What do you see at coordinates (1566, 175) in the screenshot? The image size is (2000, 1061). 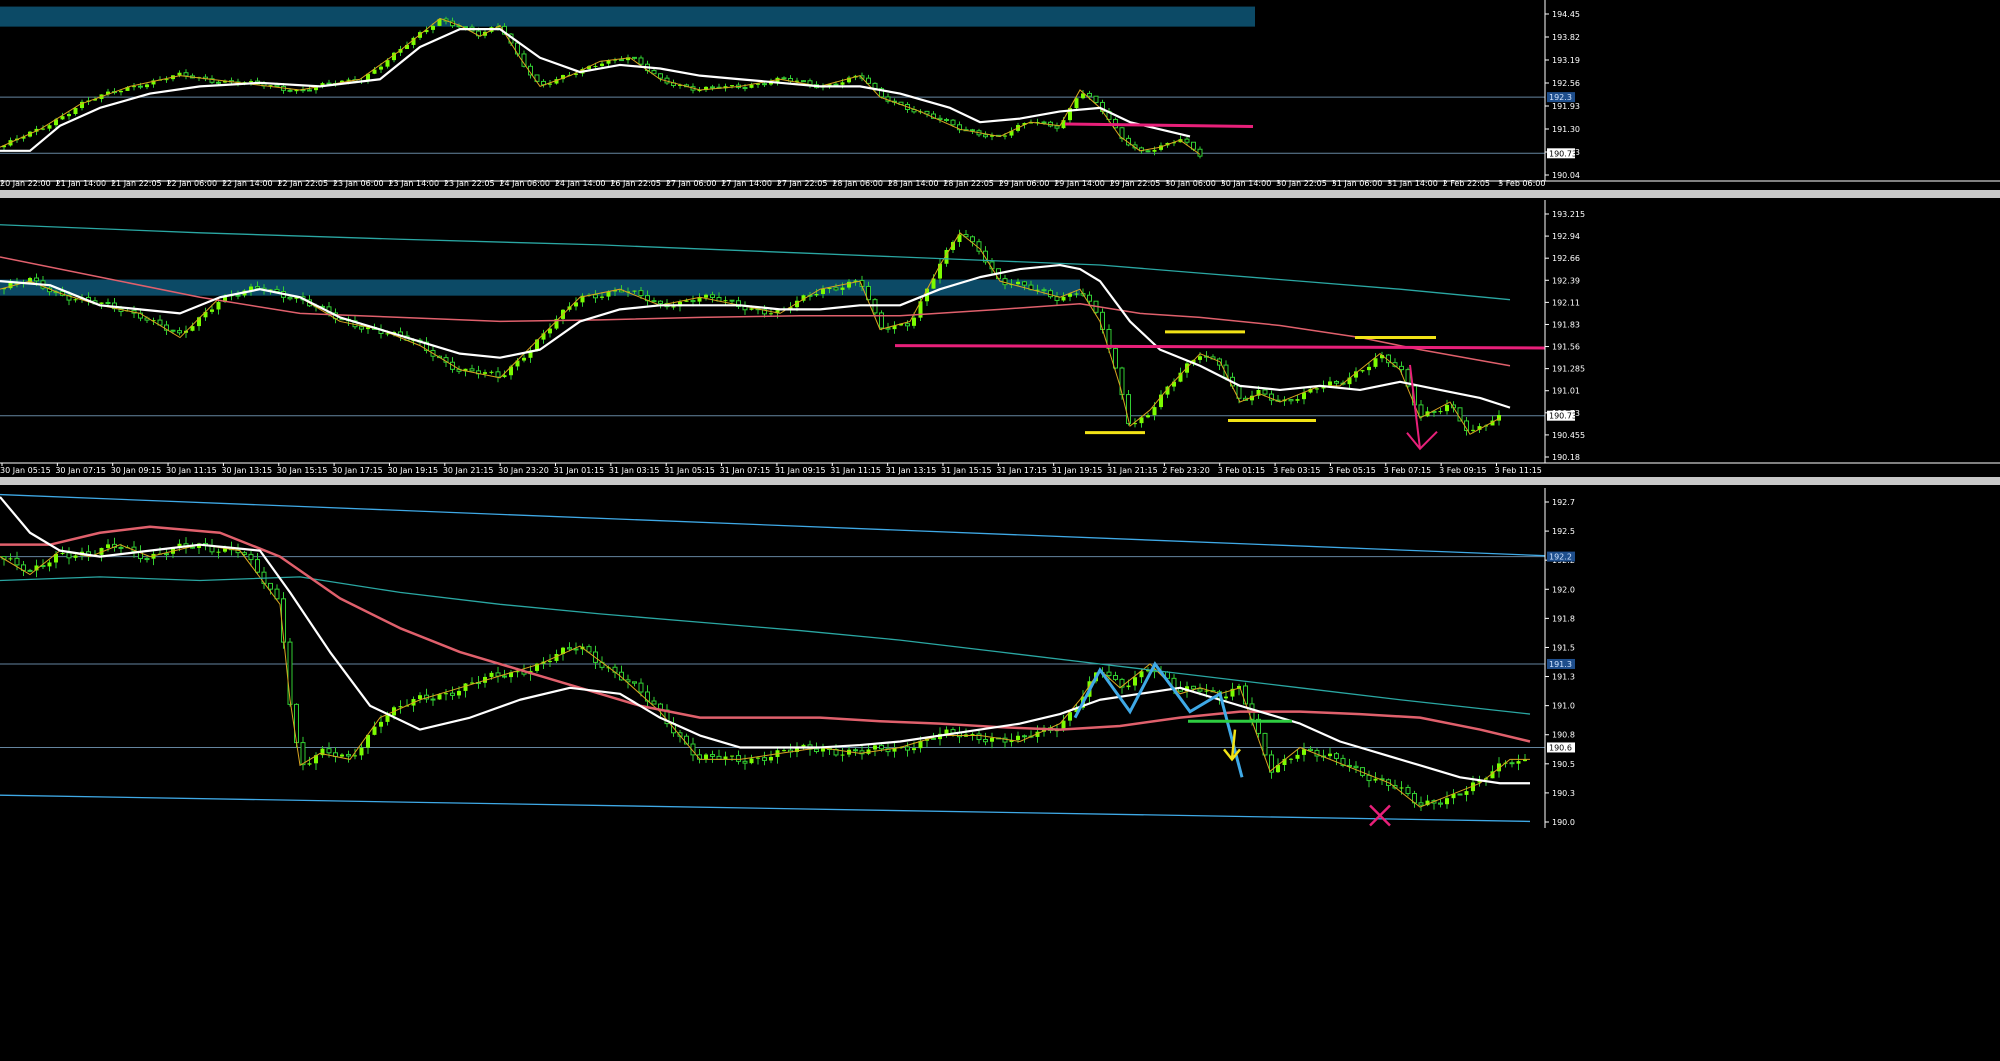 I see `y-tick-label: 190.04` at bounding box center [1566, 175].